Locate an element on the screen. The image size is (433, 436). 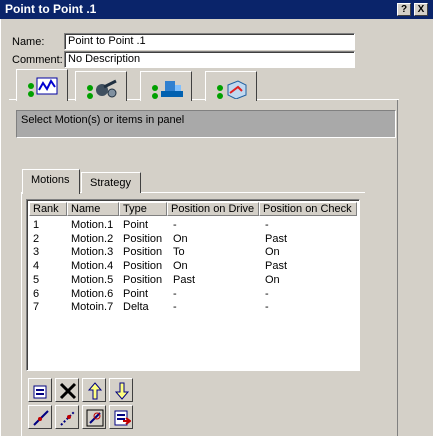
insert-list-icon is located at coordinates (122, 418).